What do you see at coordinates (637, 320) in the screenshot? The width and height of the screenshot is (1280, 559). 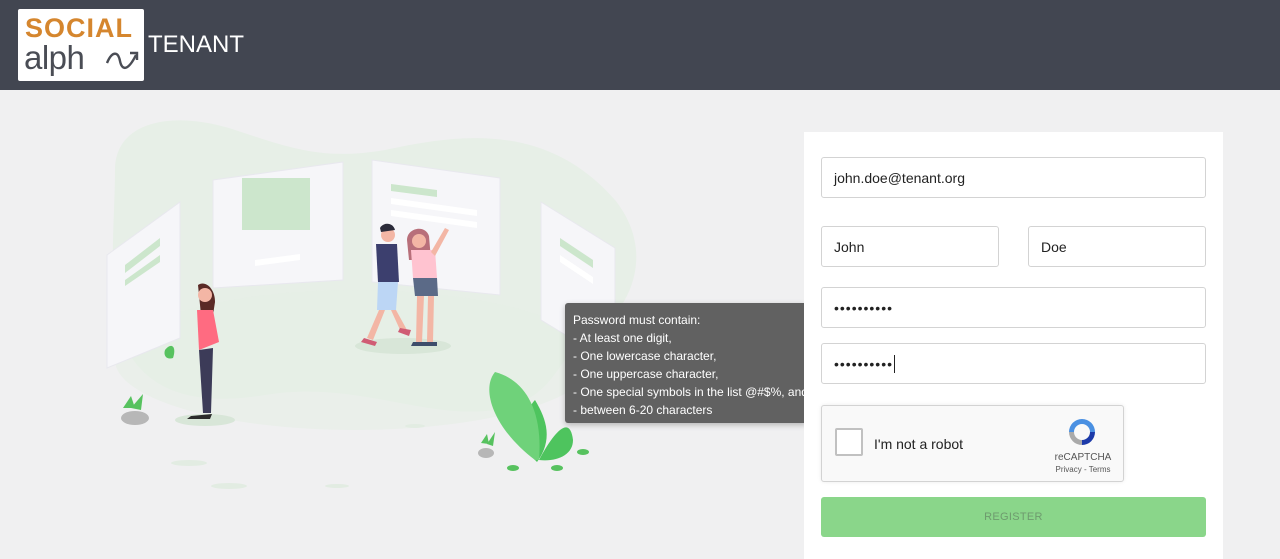 I see `tooltip-line: Password must contain:` at bounding box center [637, 320].